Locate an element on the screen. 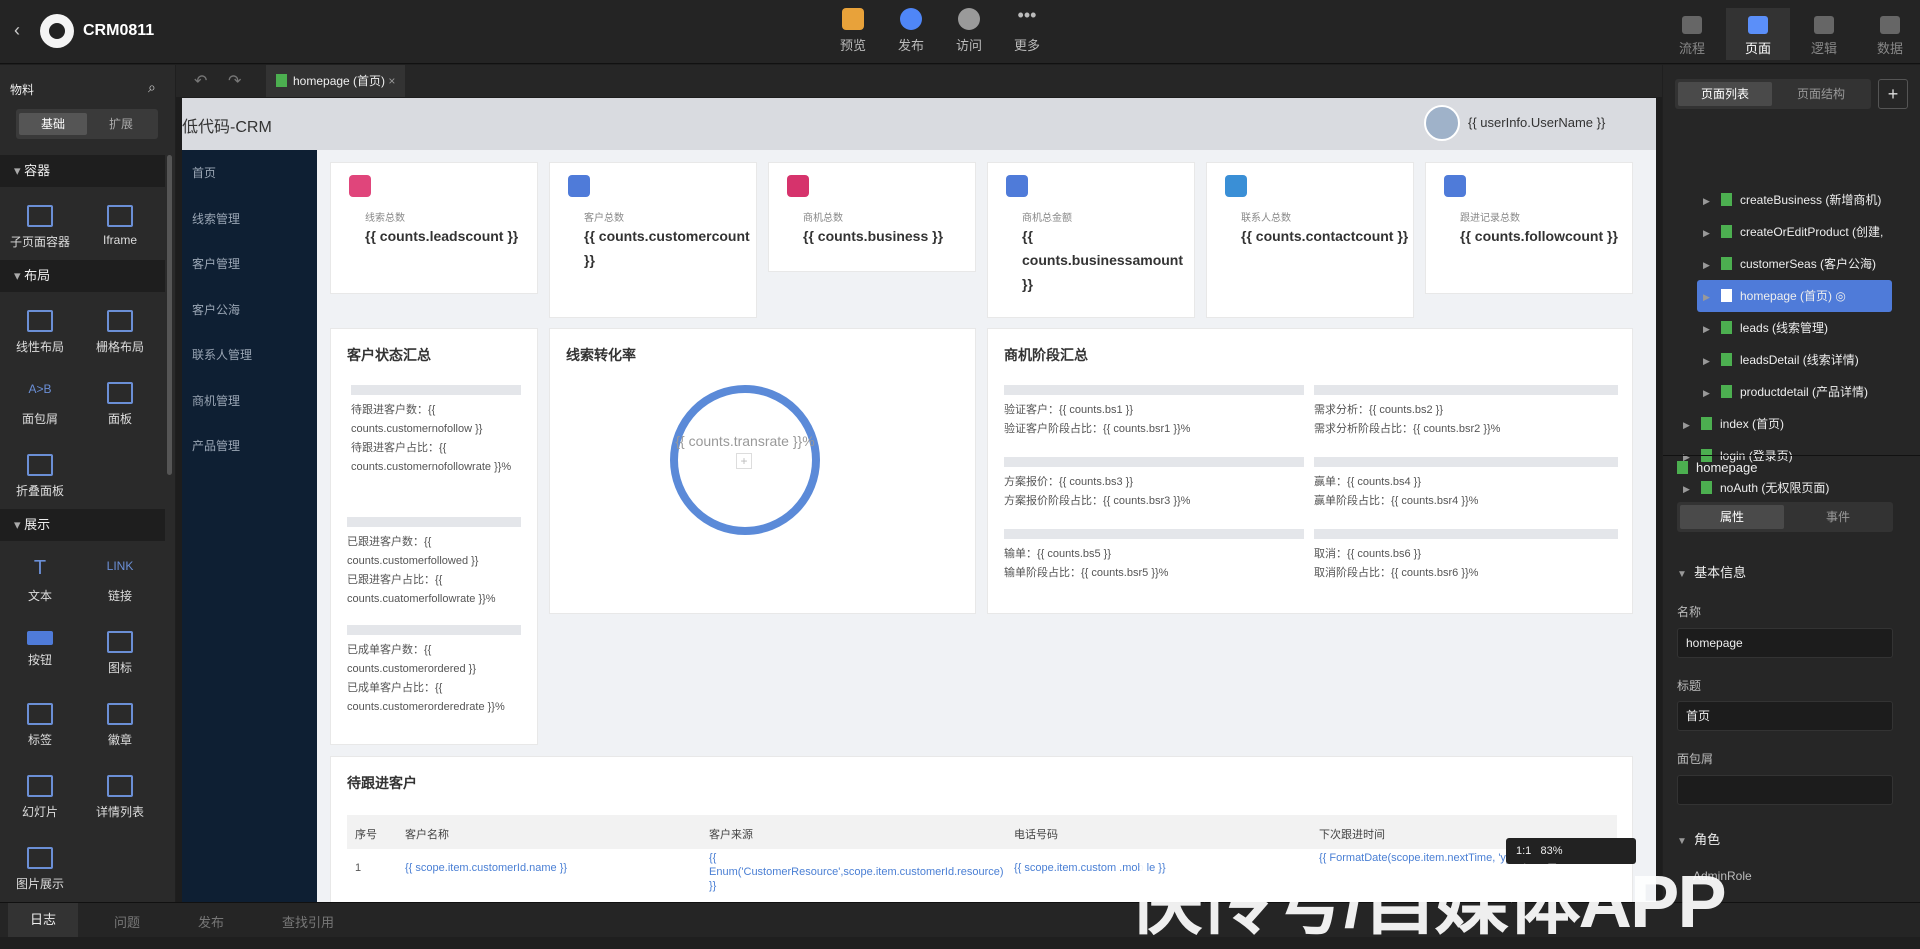 This screenshot has height=949, width=1920. tab-events: 事件 is located at coordinates (1838, 517).